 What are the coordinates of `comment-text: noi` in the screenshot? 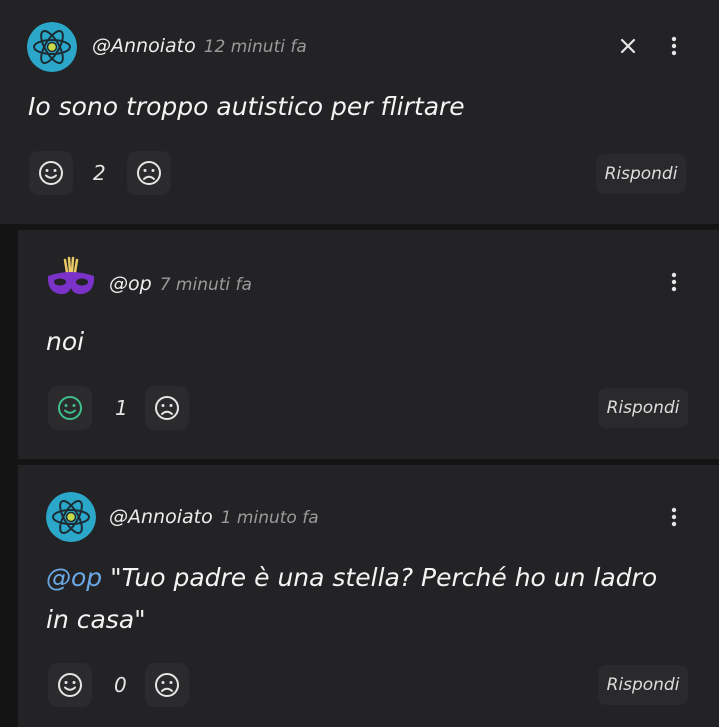 It's located at (65, 341).